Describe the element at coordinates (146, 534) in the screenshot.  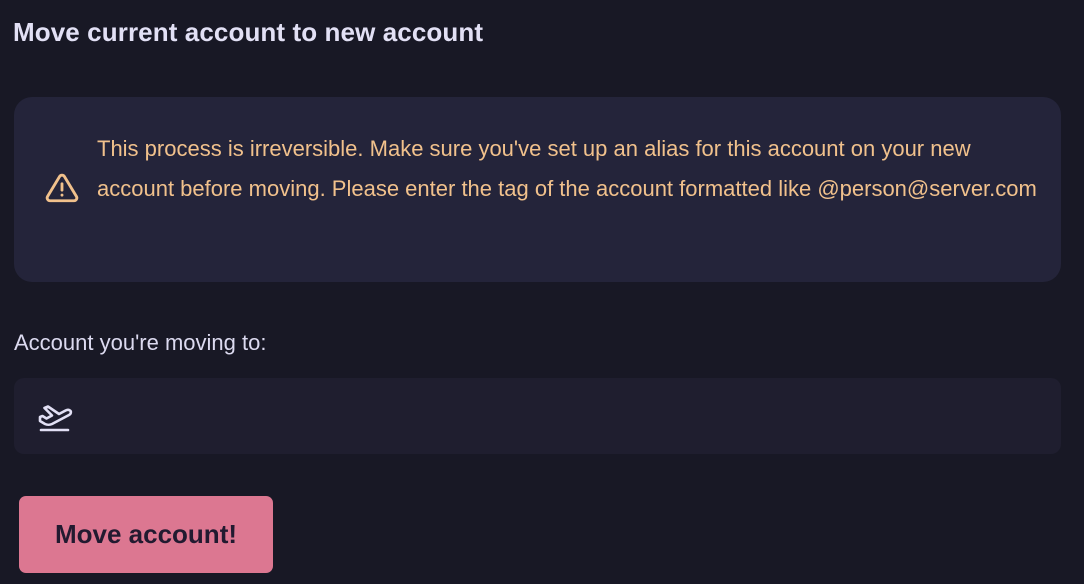
I see `move-account-button: Move account!` at that location.